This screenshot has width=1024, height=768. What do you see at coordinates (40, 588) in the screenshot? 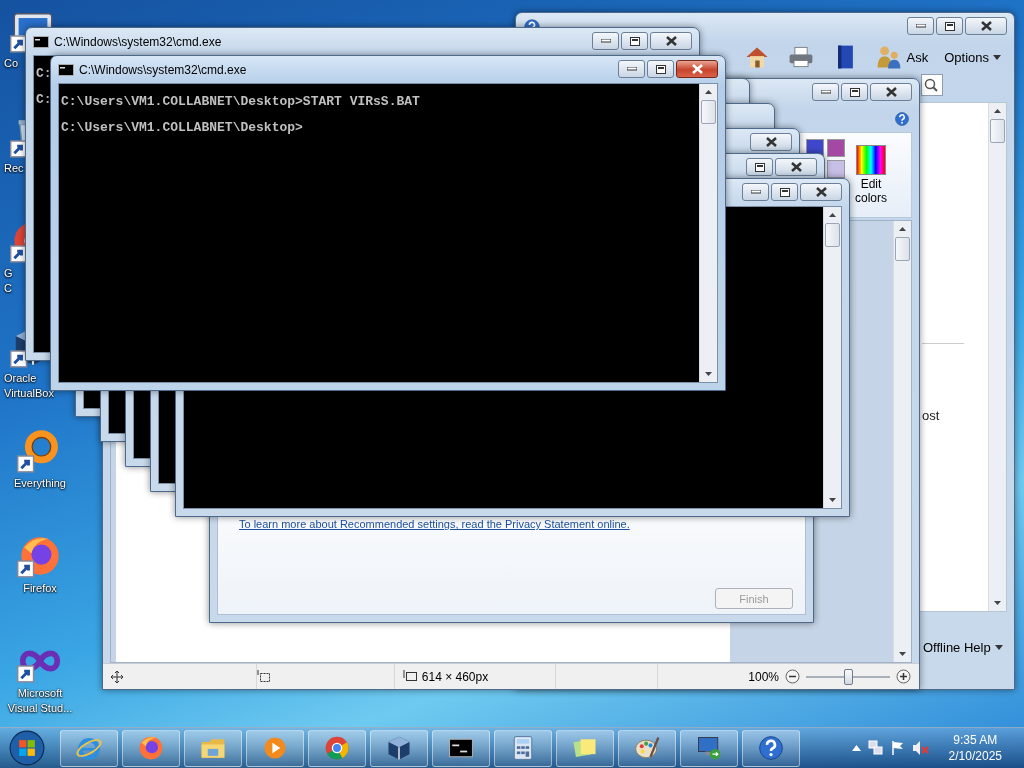
I see `icon-label: Firefox` at bounding box center [40, 588].